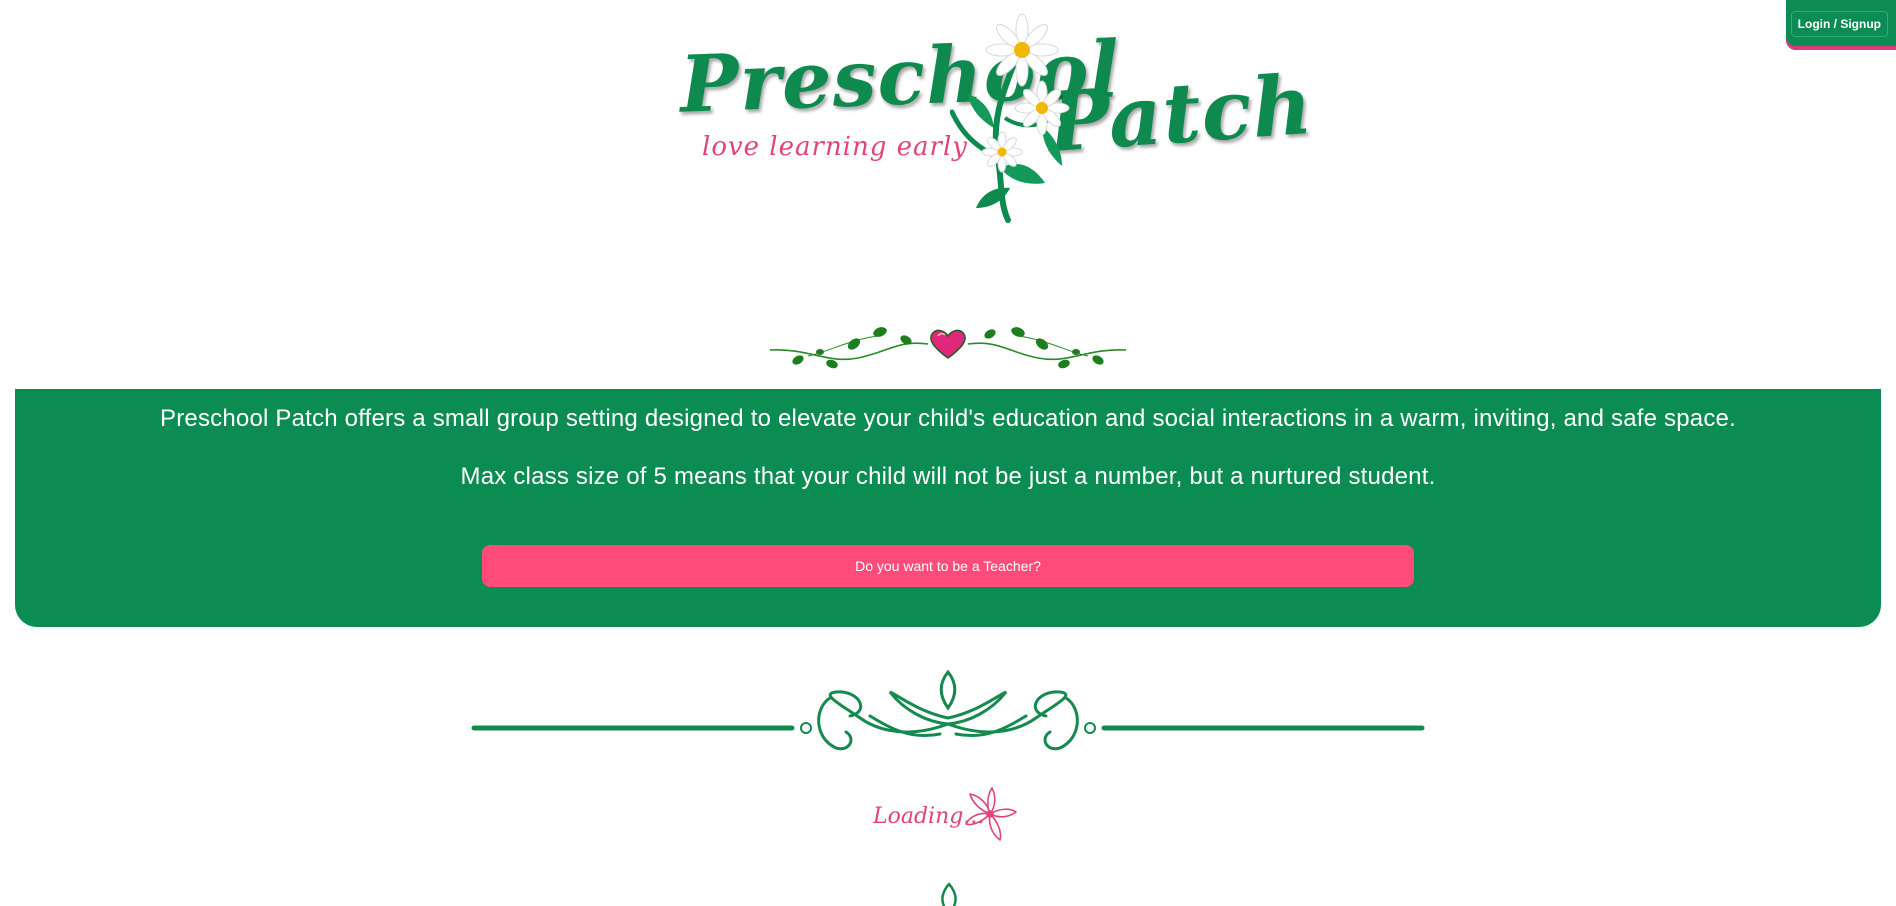 Image resolution: width=1896 pixels, height=906 pixels. I want to click on site-logo: Preschool Patch love learning early, so click(988, 118).